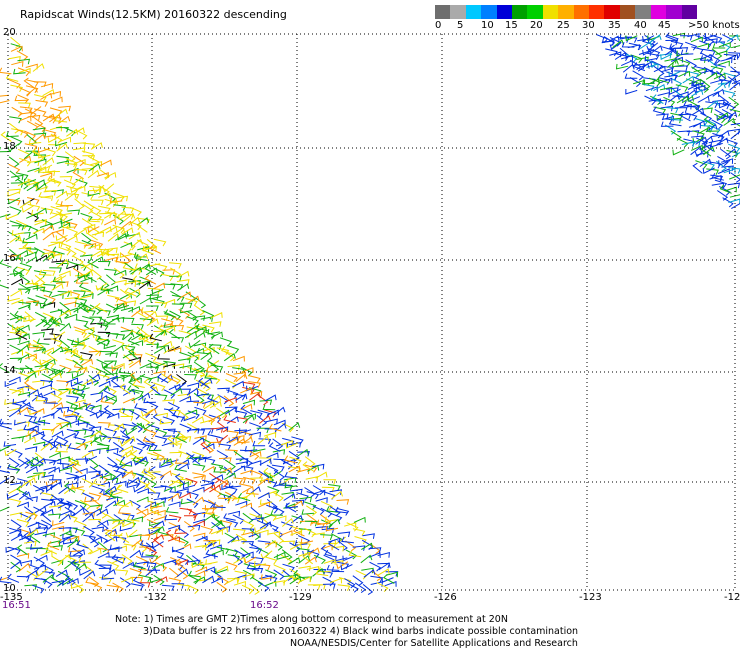 The height and width of the screenshot is (650, 740). I want to click on colorbar-label: 45, so click(664, 25).